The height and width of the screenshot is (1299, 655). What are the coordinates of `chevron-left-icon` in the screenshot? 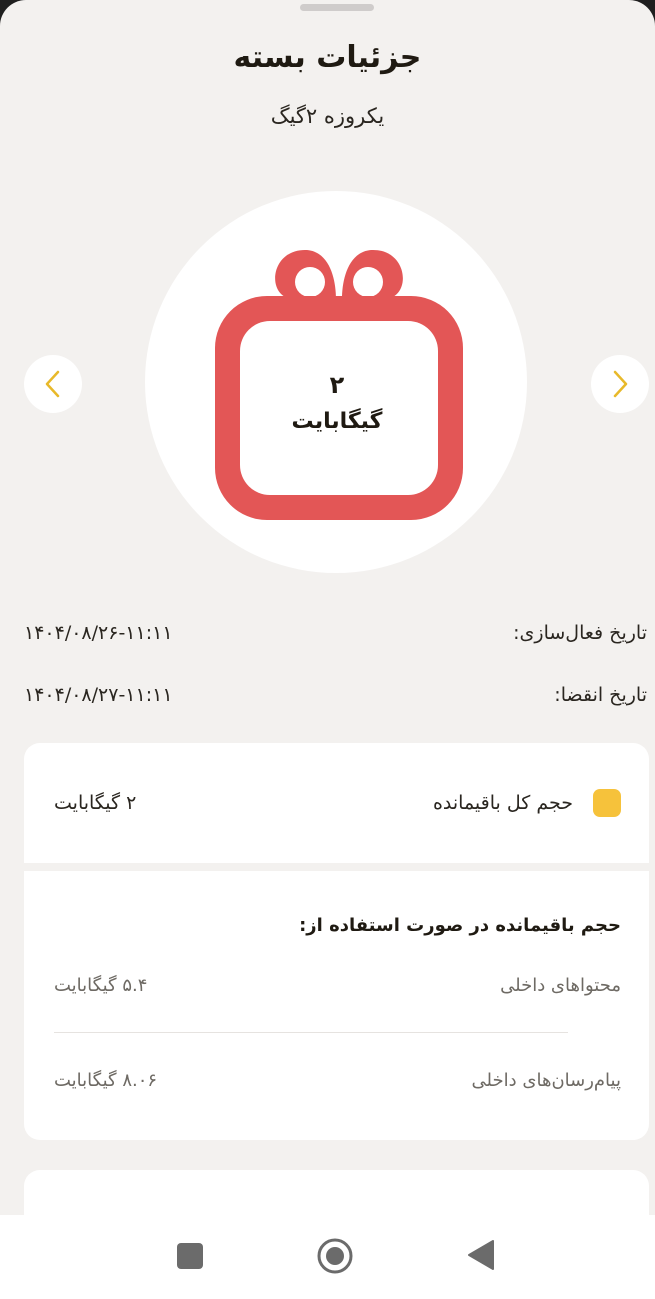 It's located at (52, 384).